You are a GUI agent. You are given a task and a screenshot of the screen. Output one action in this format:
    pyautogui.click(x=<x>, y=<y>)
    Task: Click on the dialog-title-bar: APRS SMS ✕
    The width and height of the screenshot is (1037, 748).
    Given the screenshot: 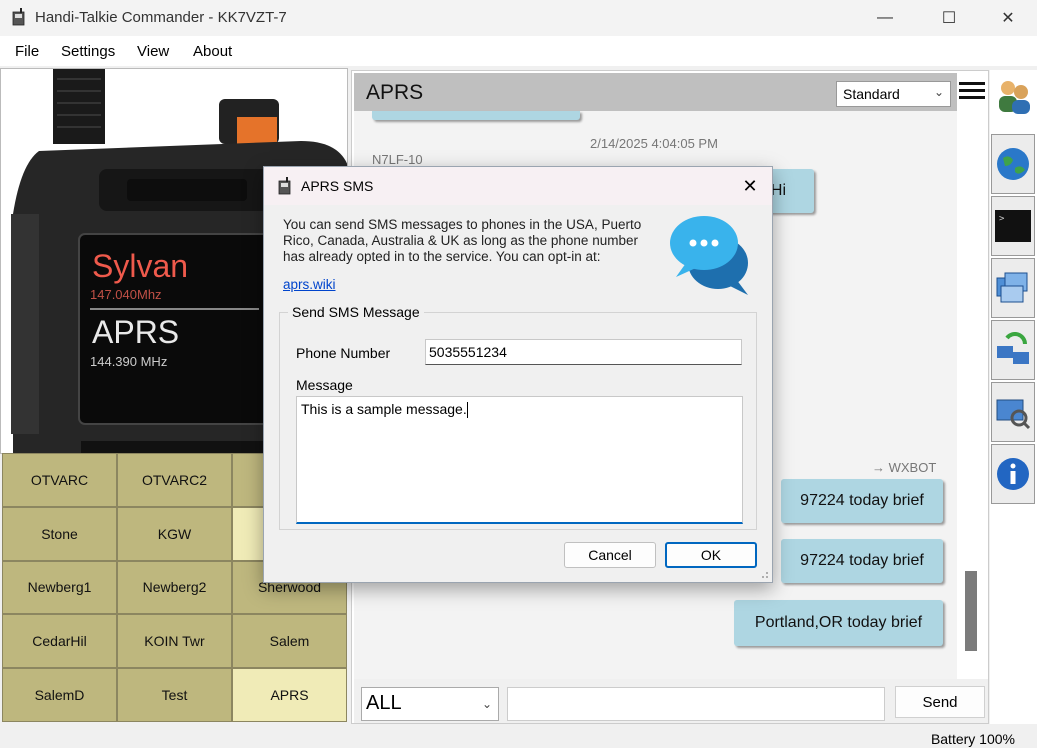 What is the action you would take?
    pyautogui.click(x=518, y=186)
    